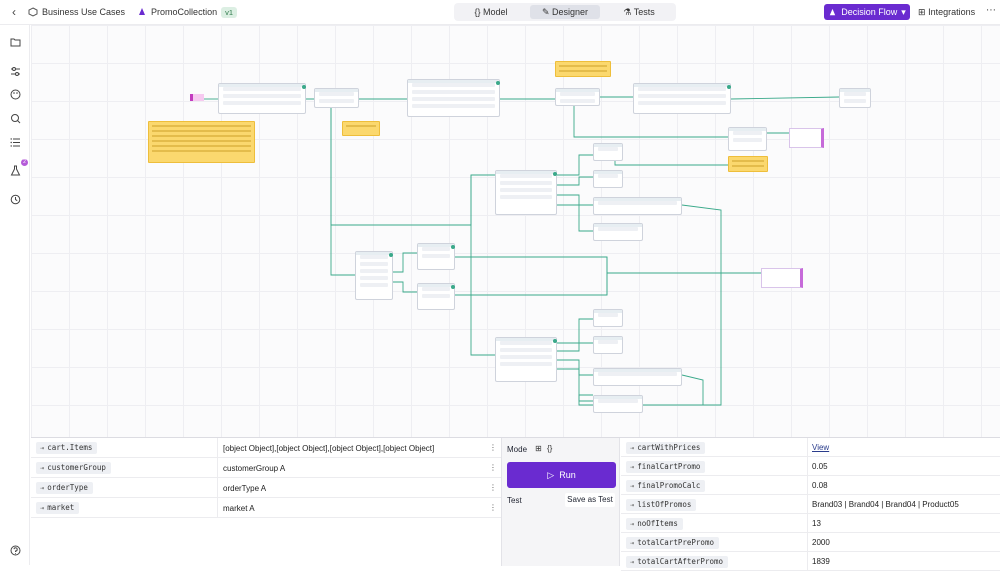  I want to click on pencil-icon: ✎, so click(545, 12).